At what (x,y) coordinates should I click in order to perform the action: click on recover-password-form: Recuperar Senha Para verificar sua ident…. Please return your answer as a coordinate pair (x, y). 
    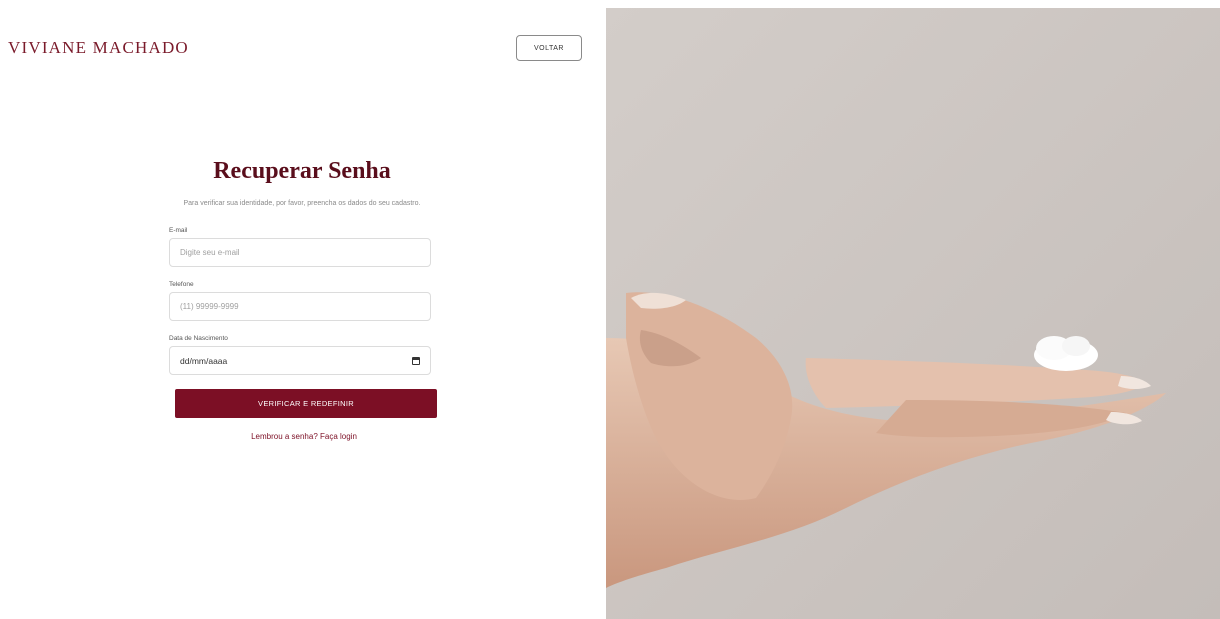
    Looking at the image, I should click on (302, 299).